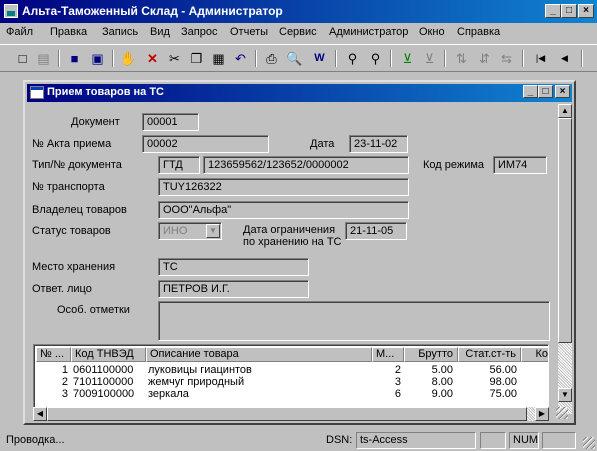 This screenshot has width=597, height=451. I want to click on find-next-icon: ⚲, so click(375, 58).